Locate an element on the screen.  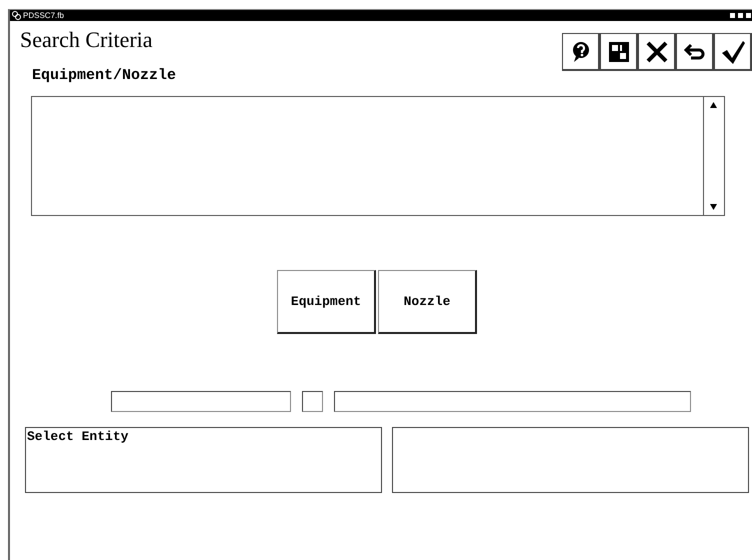
undo-button is located at coordinates (695, 52).